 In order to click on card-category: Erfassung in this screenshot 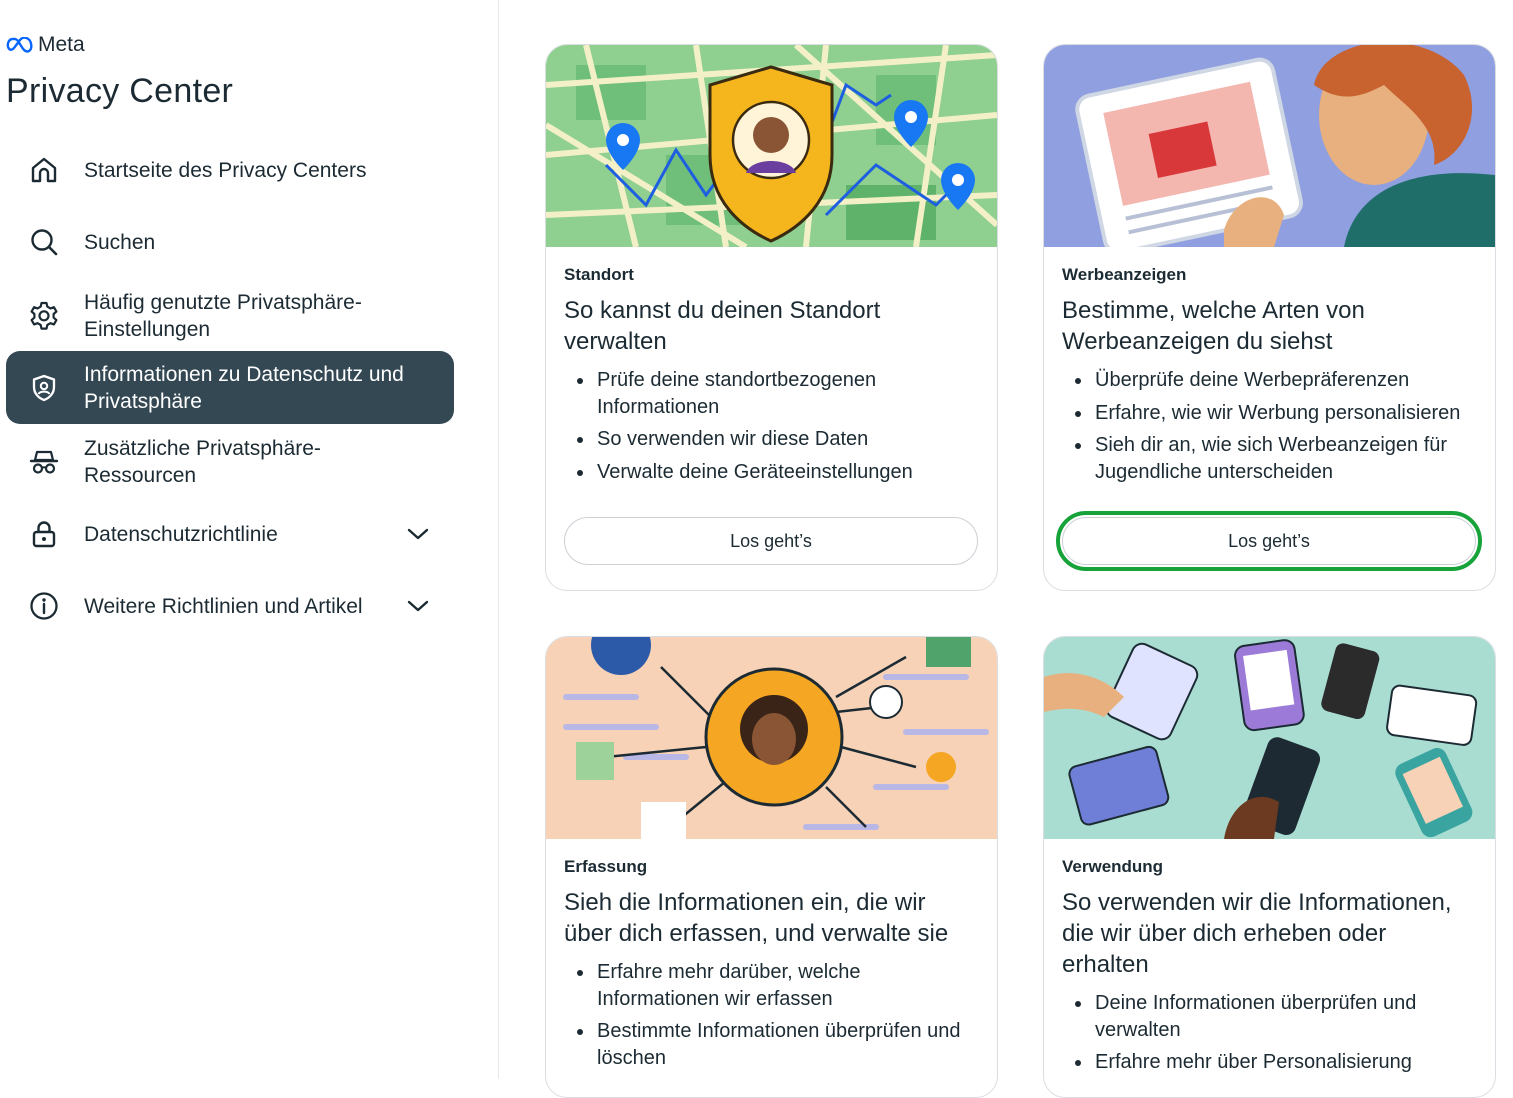, I will do `click(606, 866)`.